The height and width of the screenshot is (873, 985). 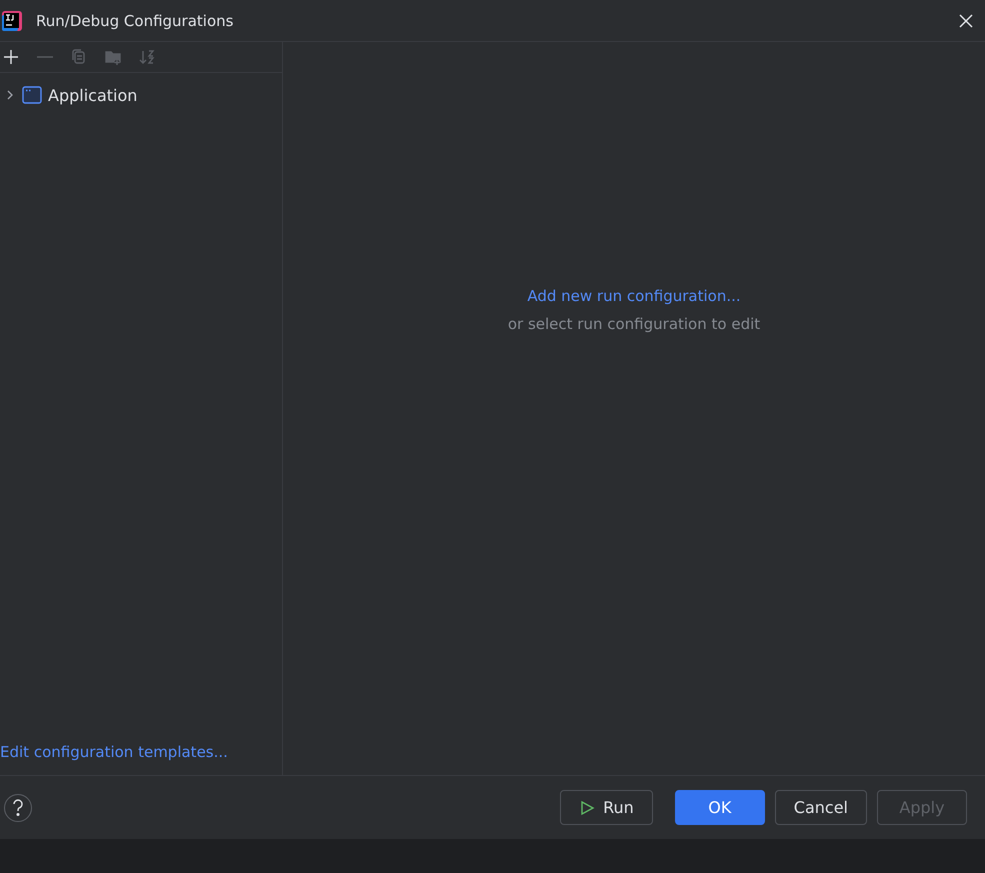 I want to click on question-mark-icon, so click(x=18, y=807).